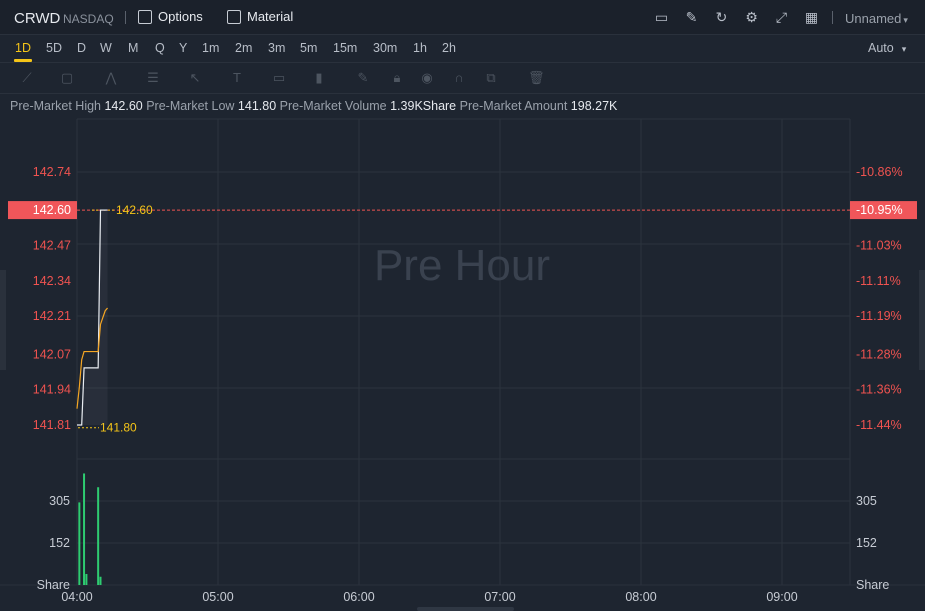  Describe the element at coordinates (879, 425) in the screenshot. I see `percent-axis-label: -11.44%` at that location.